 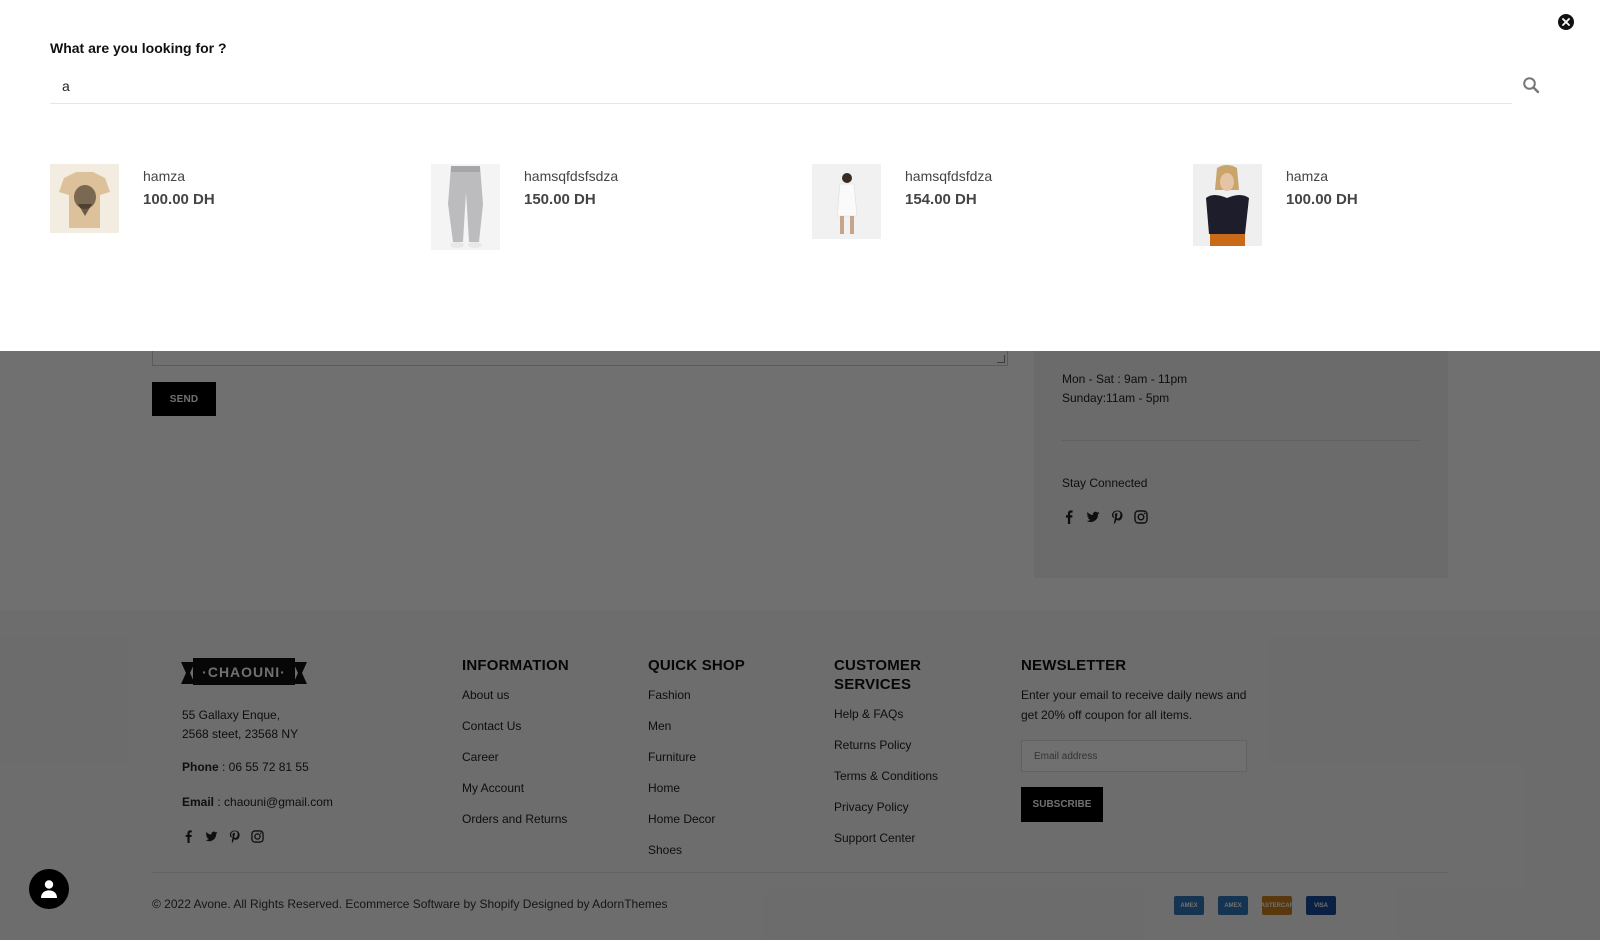 What do you see at coordinates (992, 209) in the screenshot?
I see `search-result-item: hamsqfdsfdza 154.00 DH` at bounding box center [992, 209].